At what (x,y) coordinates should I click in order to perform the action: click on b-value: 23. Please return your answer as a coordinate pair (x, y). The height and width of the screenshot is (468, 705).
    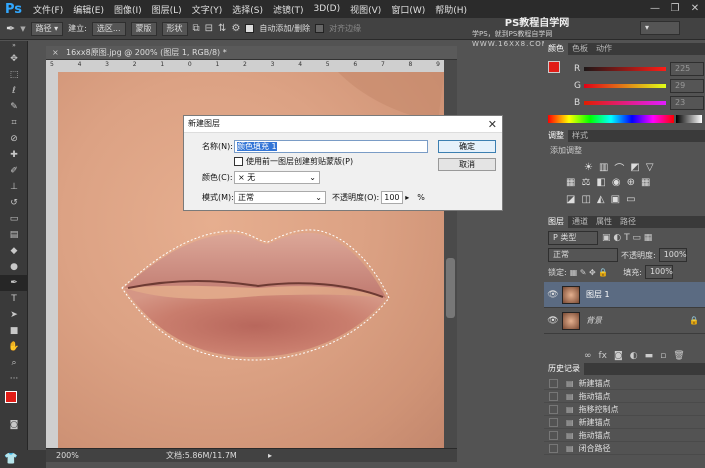
    Looking at the image, I should click on (687, 103).